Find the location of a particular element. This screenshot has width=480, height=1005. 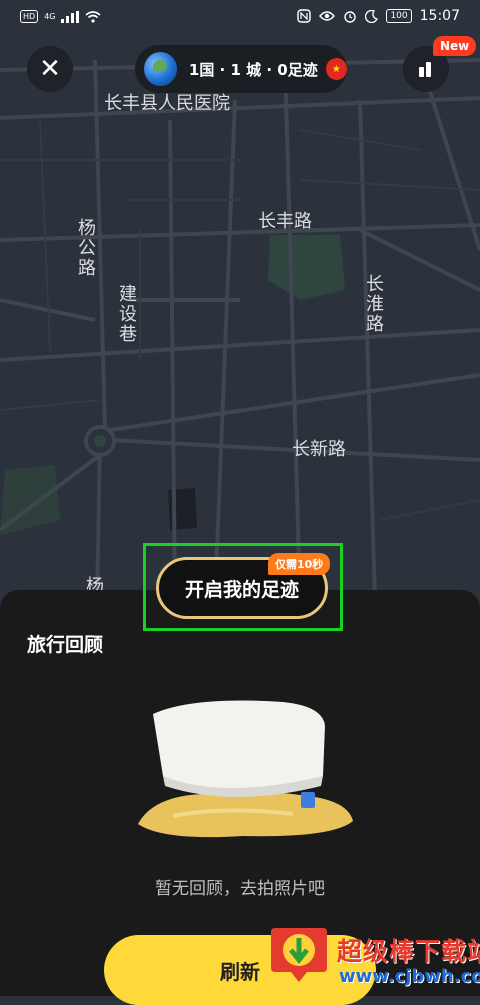

watermark-logo-icon is located at coordinates (299, 955).